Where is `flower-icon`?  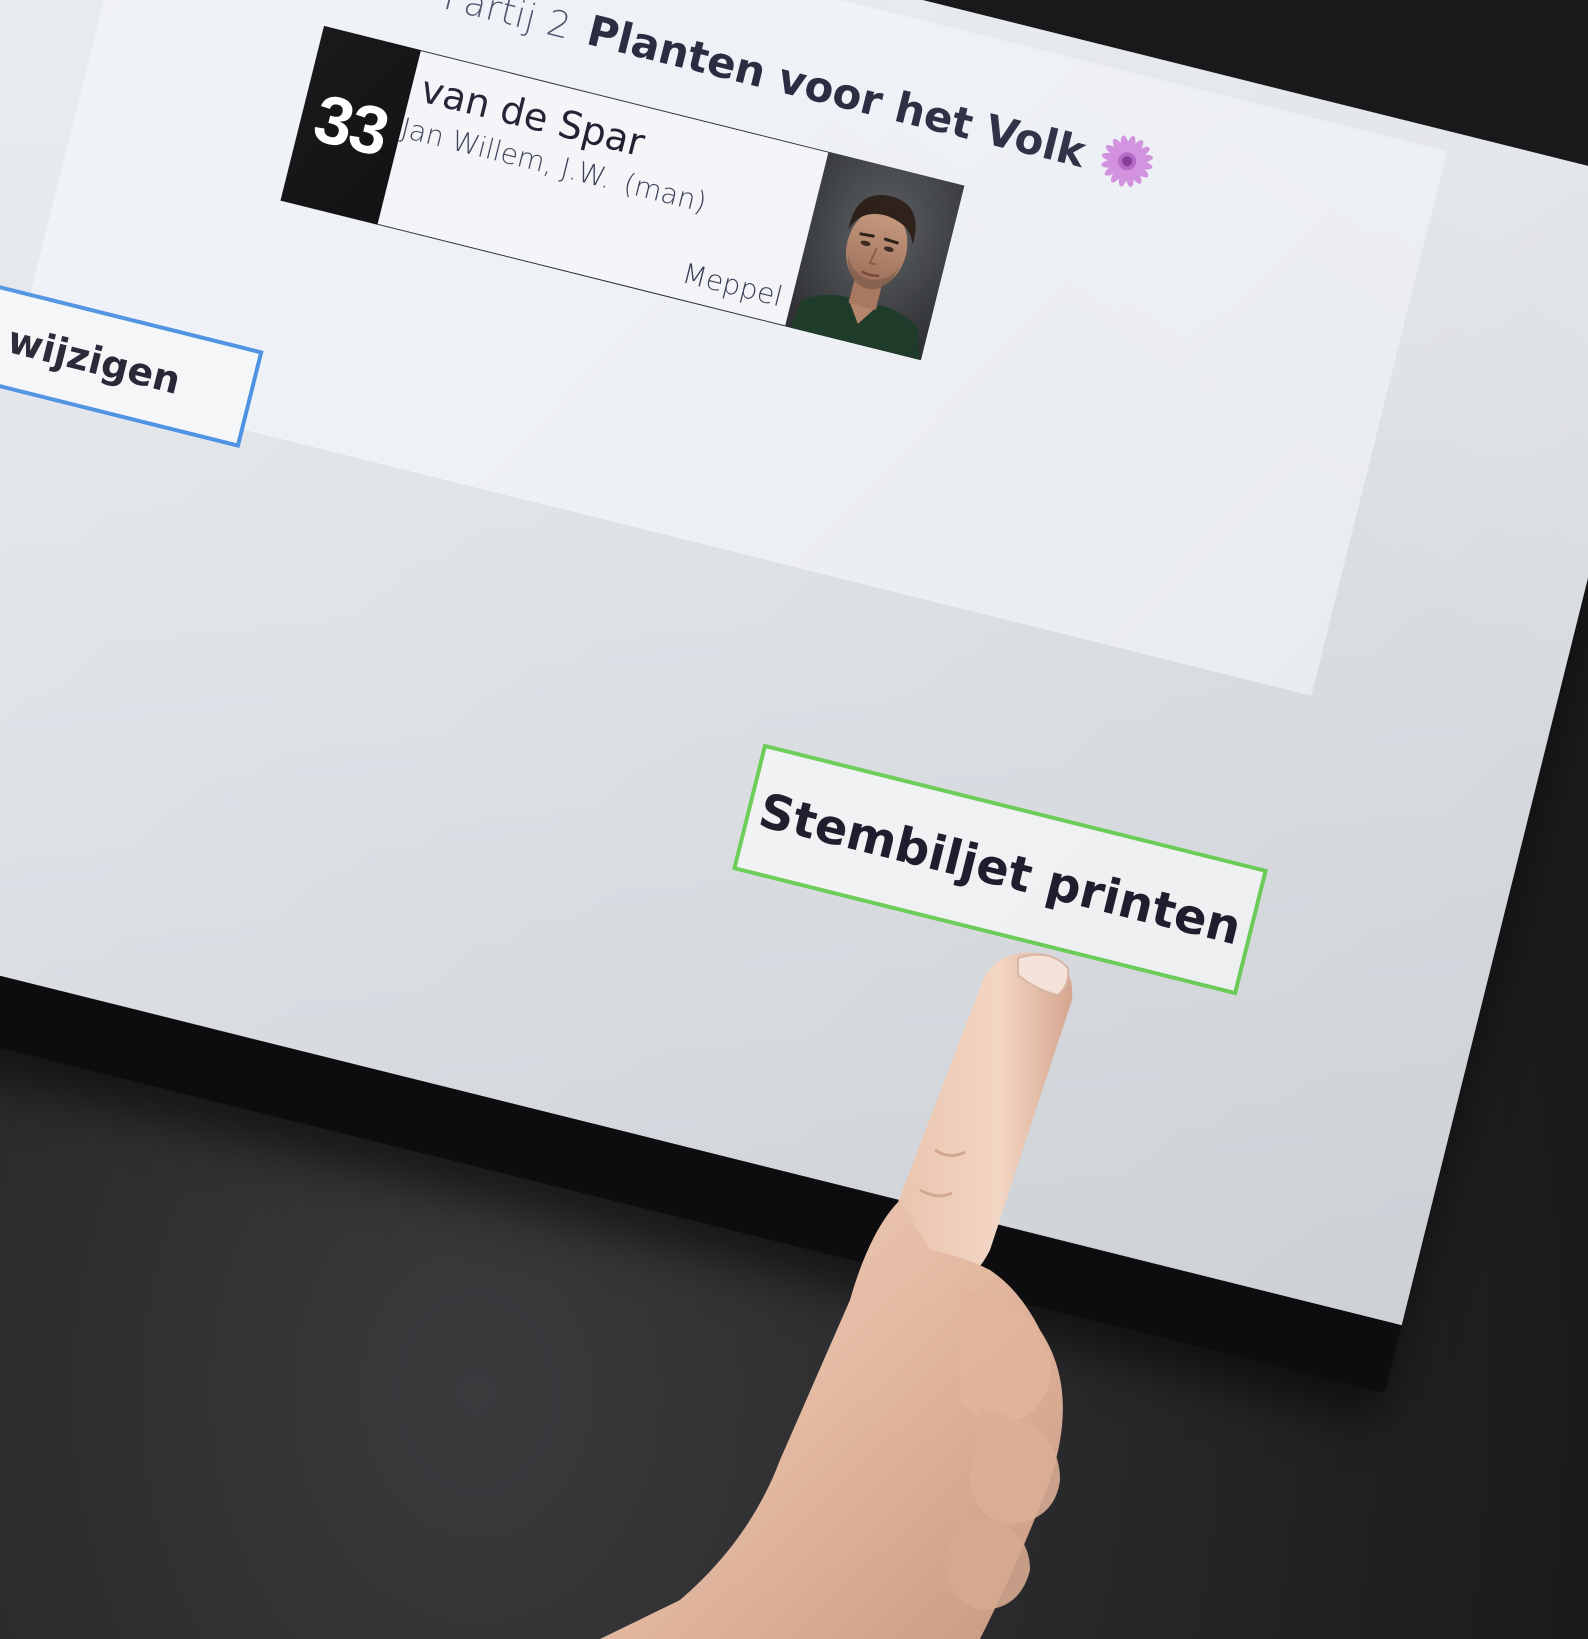
flower-icon is located at coordinates (1126, 160).